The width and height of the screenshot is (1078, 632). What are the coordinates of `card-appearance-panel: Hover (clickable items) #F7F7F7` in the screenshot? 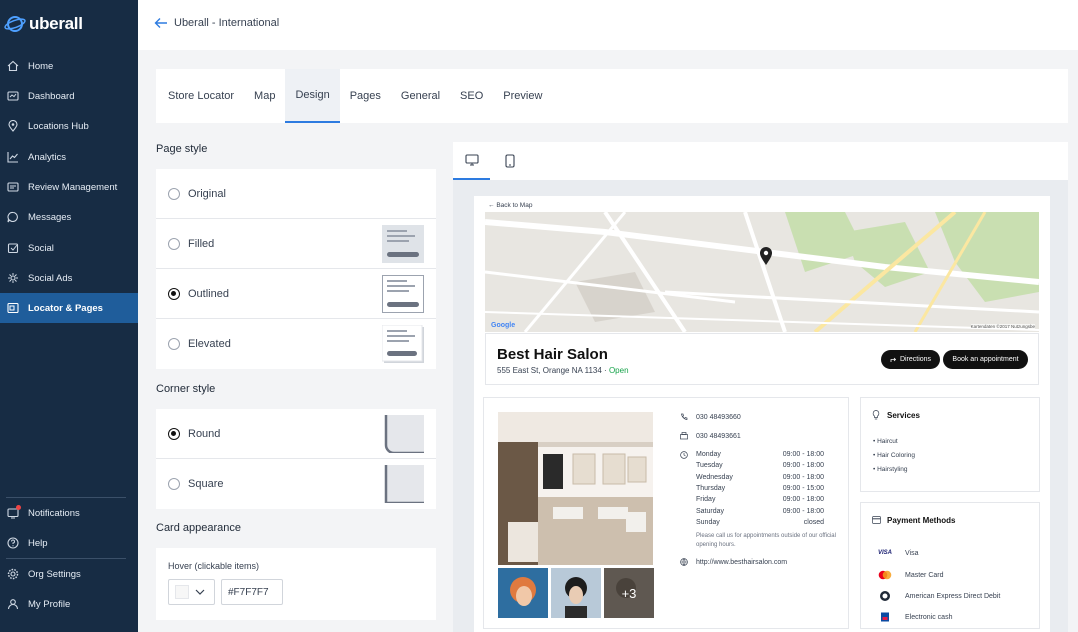 It's located at (296, 584).